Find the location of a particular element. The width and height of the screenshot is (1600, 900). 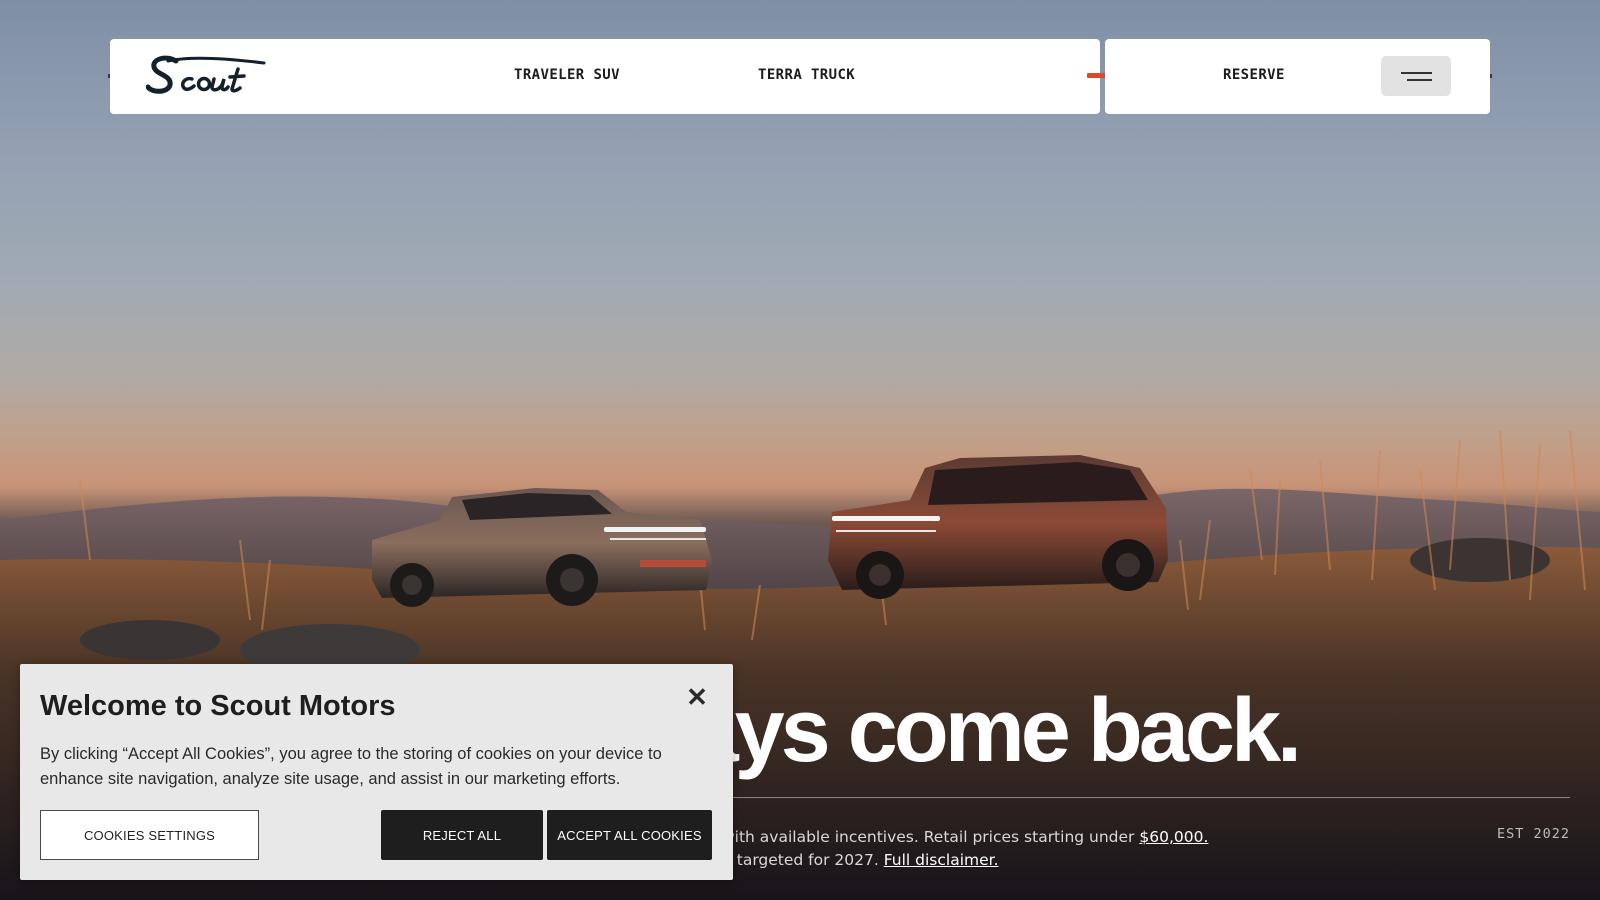

primary-nav: TRAVELER SUV TERRA TRUCK is located at coordinates (605, 76).